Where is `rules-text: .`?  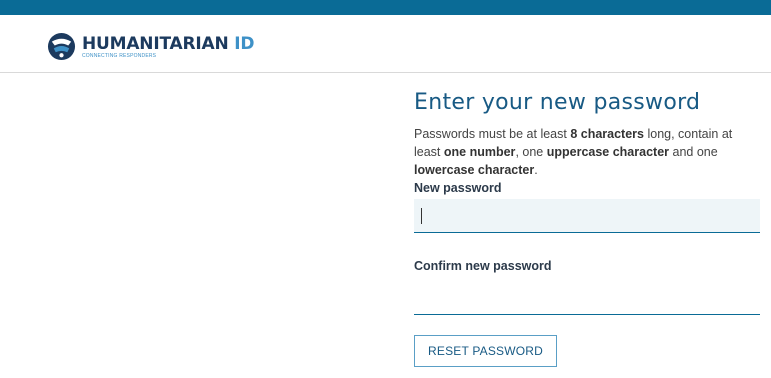 rules-text: . is located at coordinates (536, 170).